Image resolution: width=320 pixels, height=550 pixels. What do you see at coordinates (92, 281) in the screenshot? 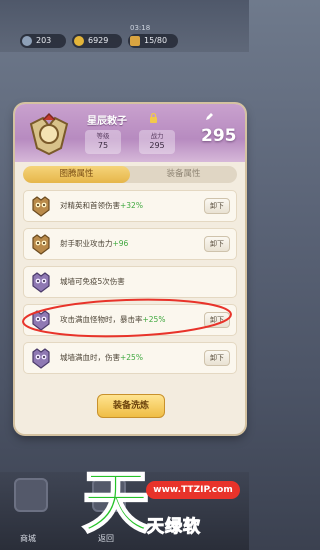
I see `attribute-text: 城墙可免疫5次伤害` at bounding box center [92, 281].